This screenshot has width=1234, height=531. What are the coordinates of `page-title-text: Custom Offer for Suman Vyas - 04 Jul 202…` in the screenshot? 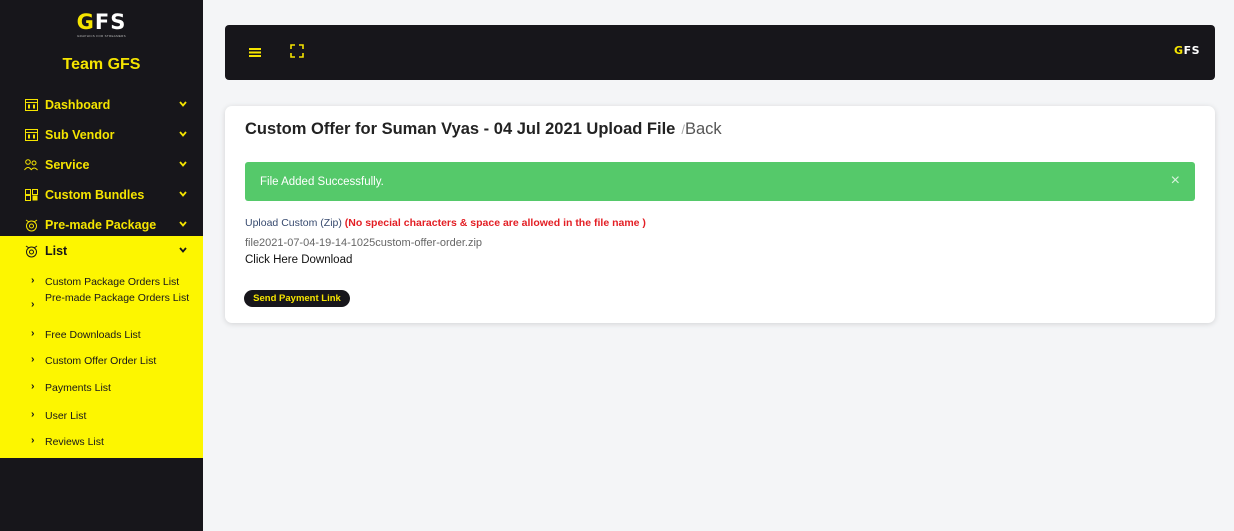 It's located at (460, 129).